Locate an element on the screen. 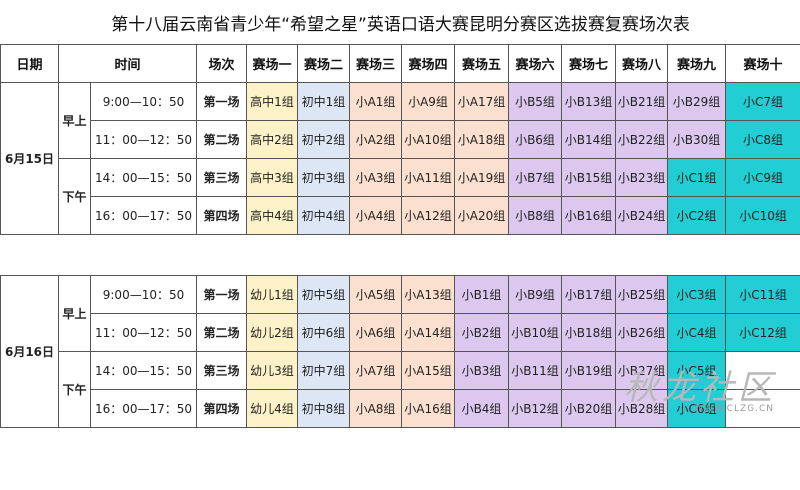 This screenshot has width=800, height=490. group-cell: 小A19组 is located at coordinates (481, 177).